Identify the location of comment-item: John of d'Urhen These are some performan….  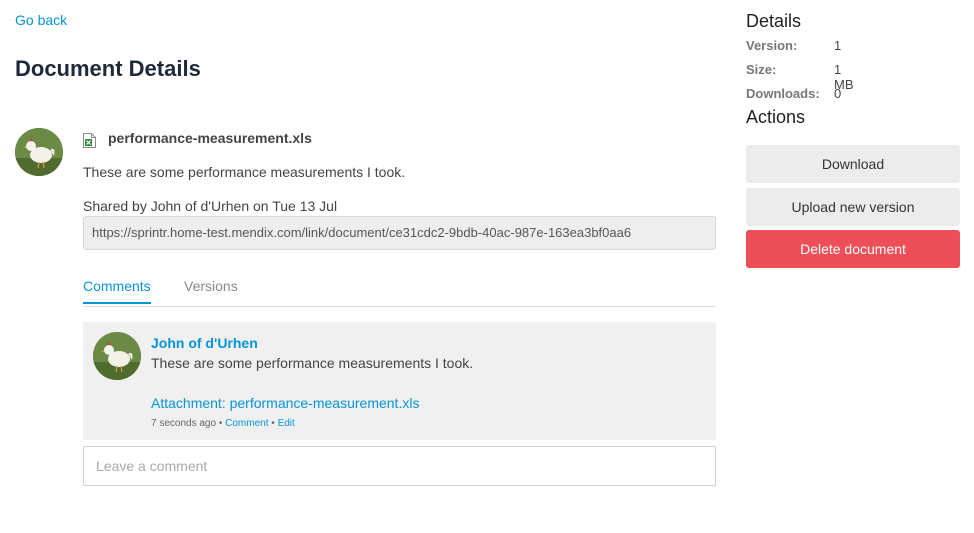
(399, 381).